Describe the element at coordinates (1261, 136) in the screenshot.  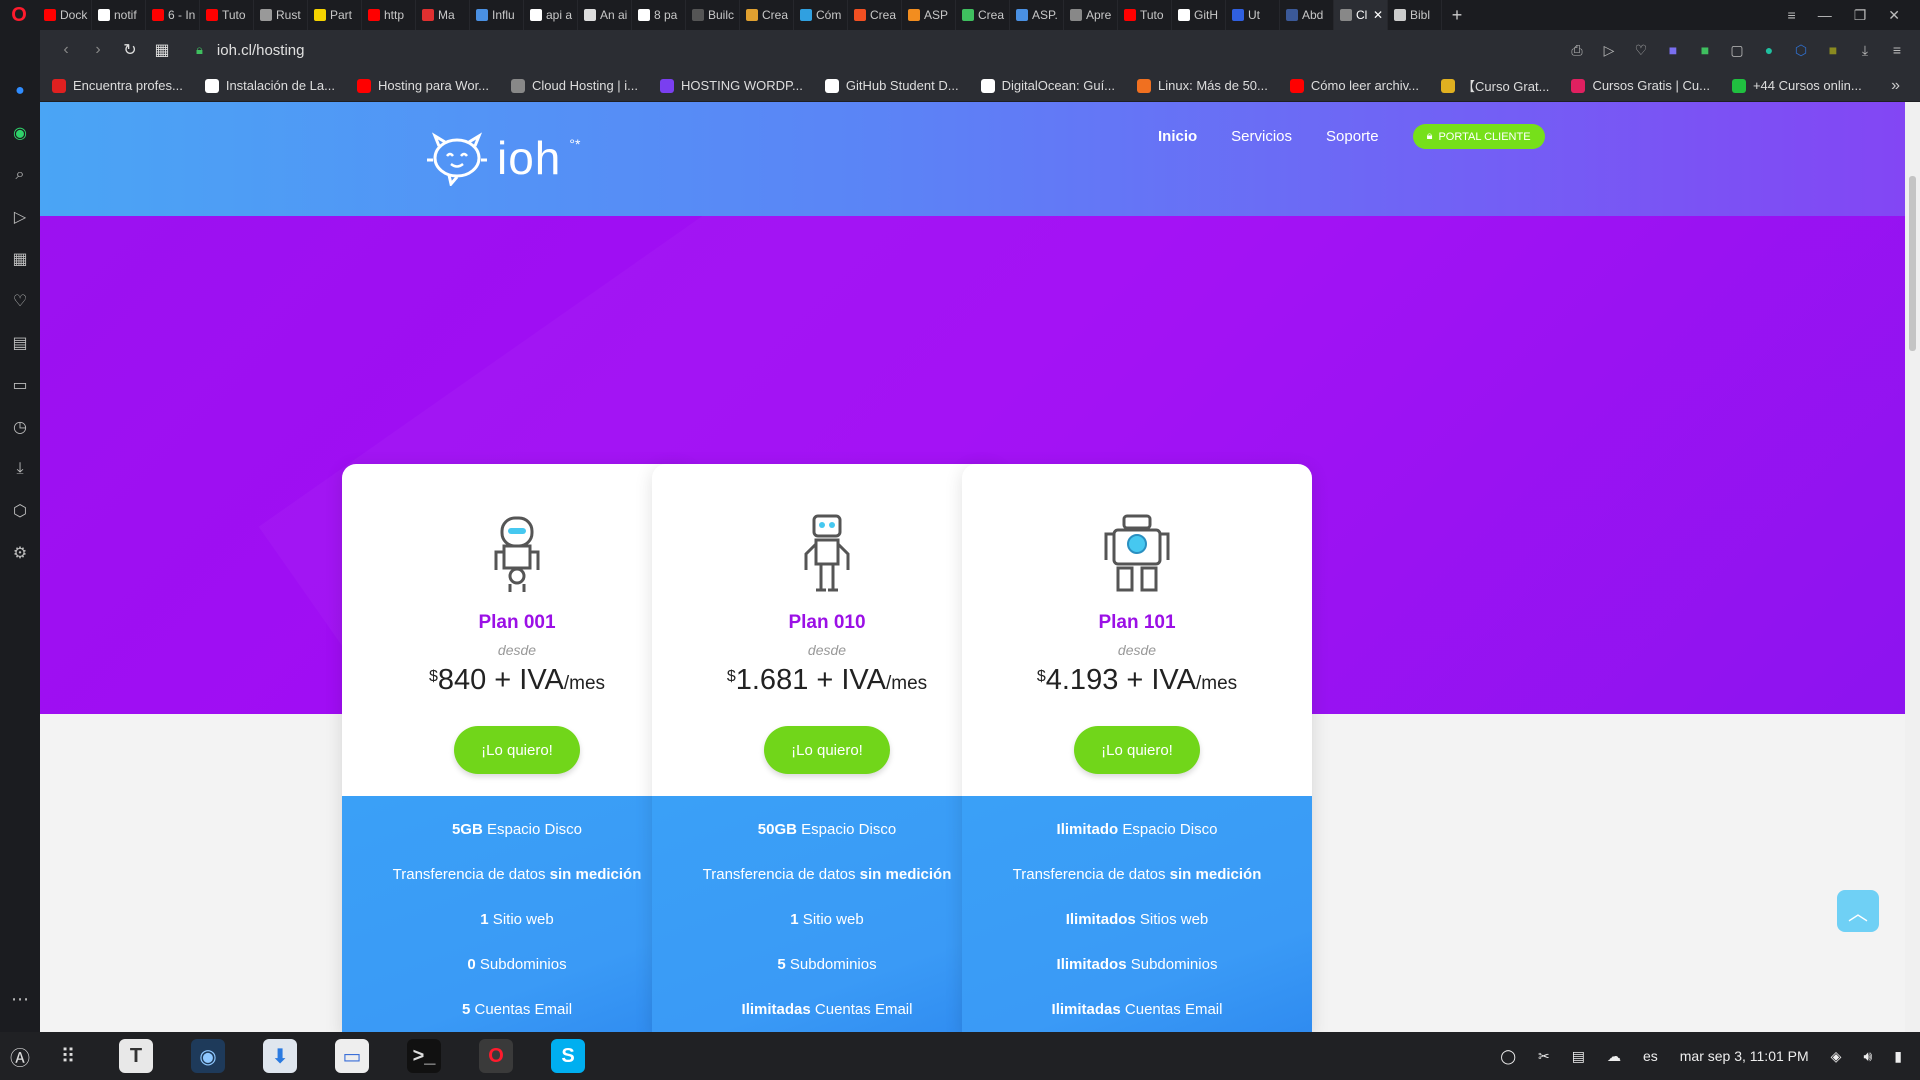
I see `nav-servicios-link: Servicios` at that location.